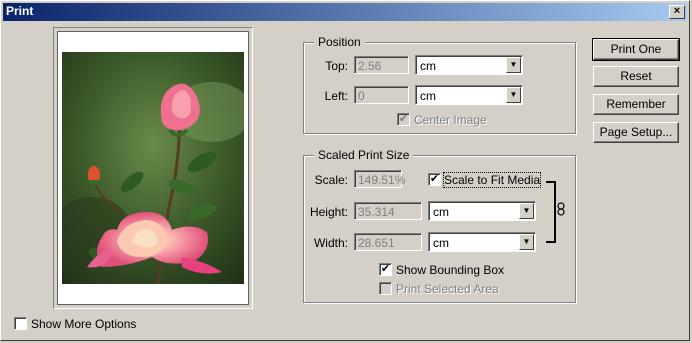 This screenshot has width=692, height=343. I want to click on chain-link-icon, so click(561, 210).